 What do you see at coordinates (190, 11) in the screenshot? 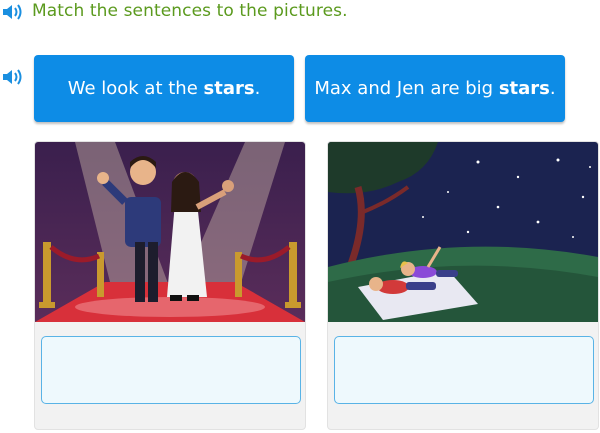
I see `instruction-text: Match the sentences to the pictures.` at bounding box center [190, 11].